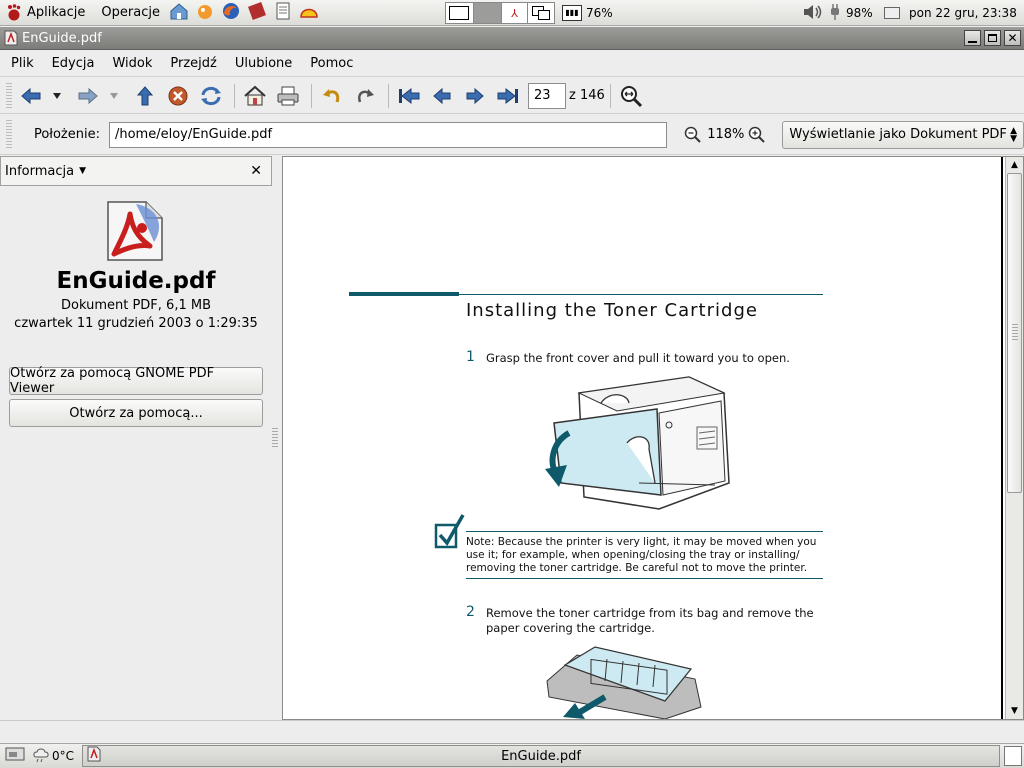 This screenshot has height=768, width=1024. I want to click on firefox-launcher, so click(231, 13).